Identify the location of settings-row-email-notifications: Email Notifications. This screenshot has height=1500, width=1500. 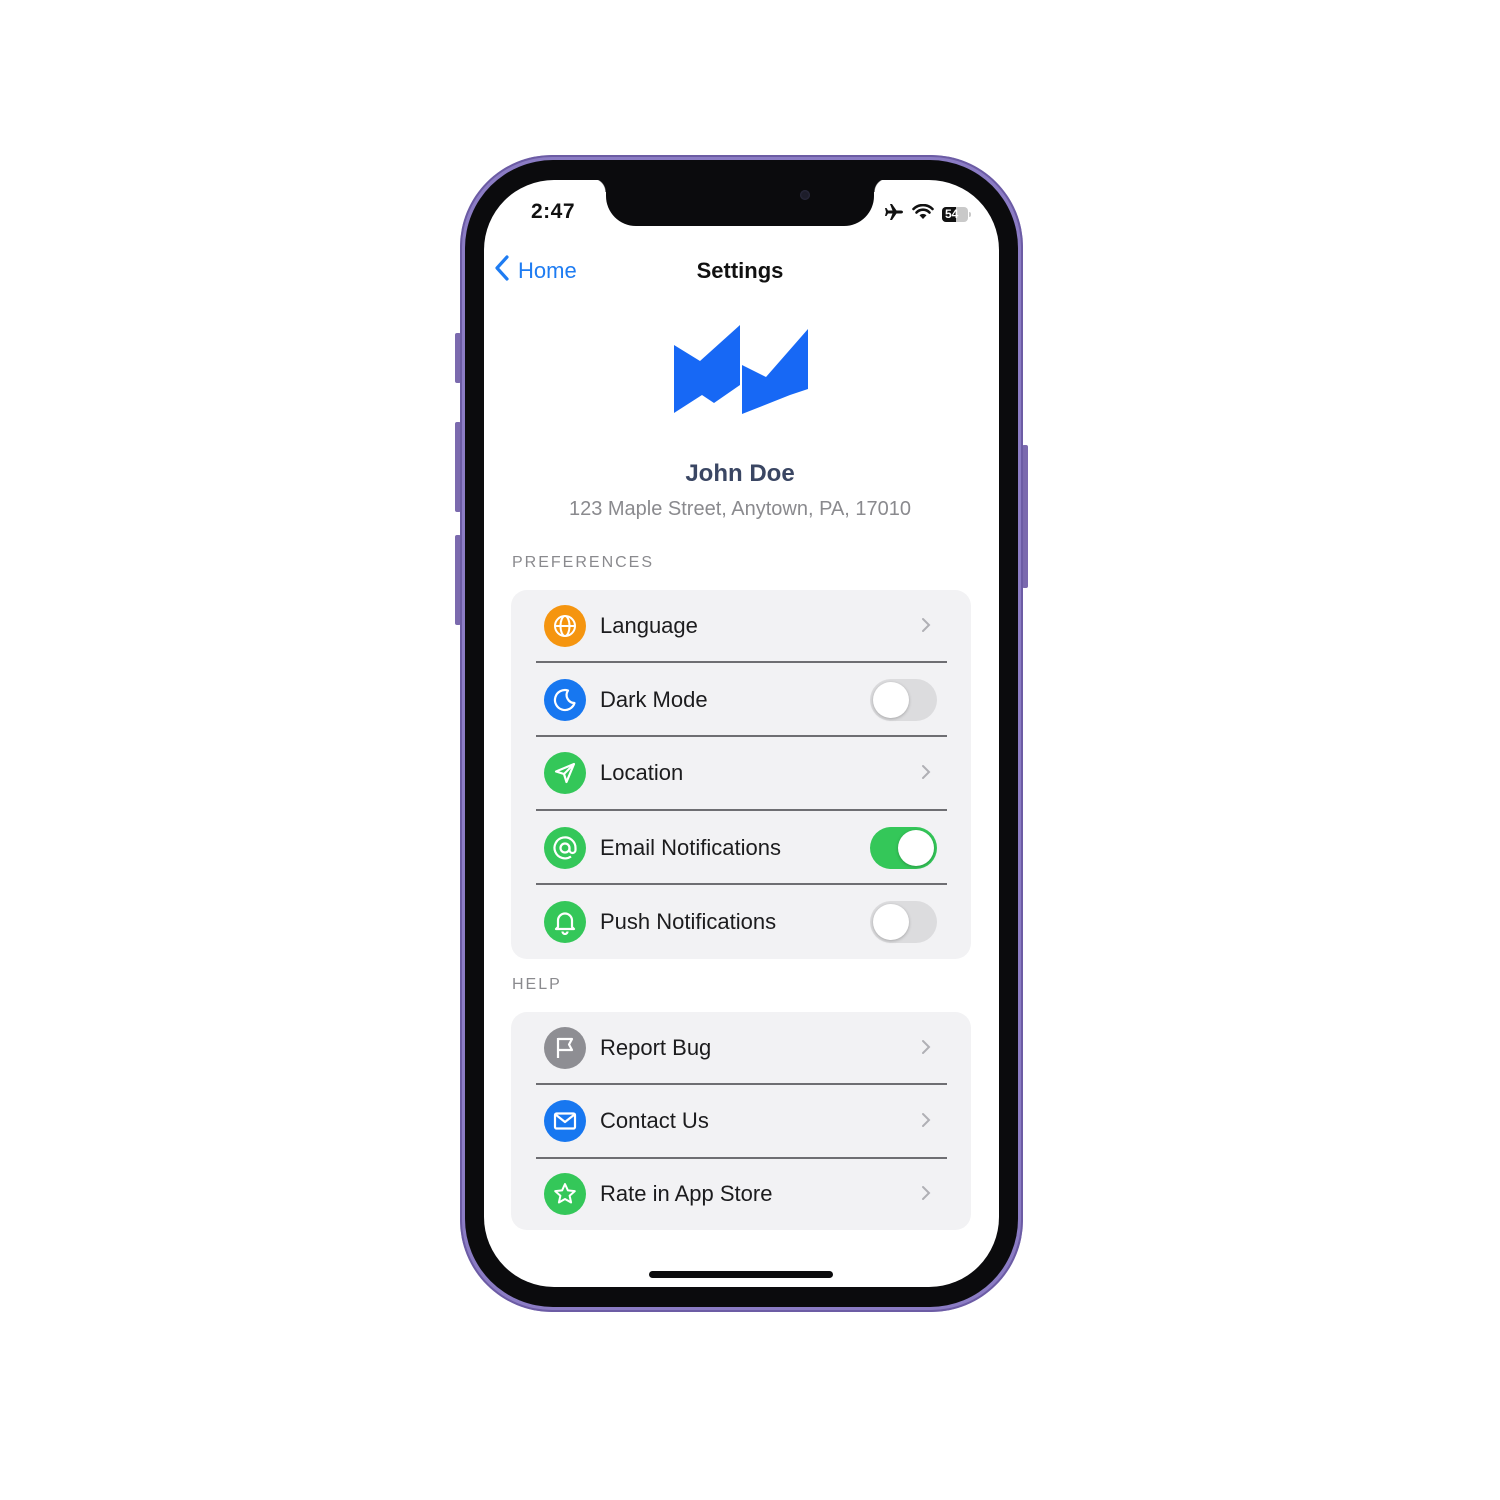
(741, 848).